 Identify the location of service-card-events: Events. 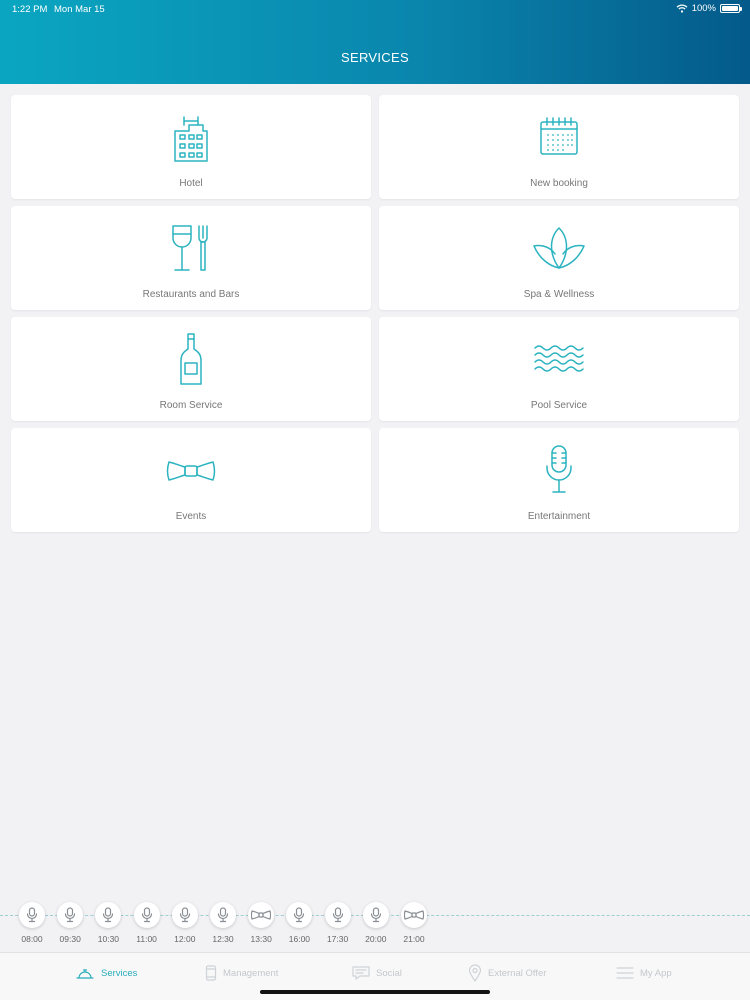
(191, 480).